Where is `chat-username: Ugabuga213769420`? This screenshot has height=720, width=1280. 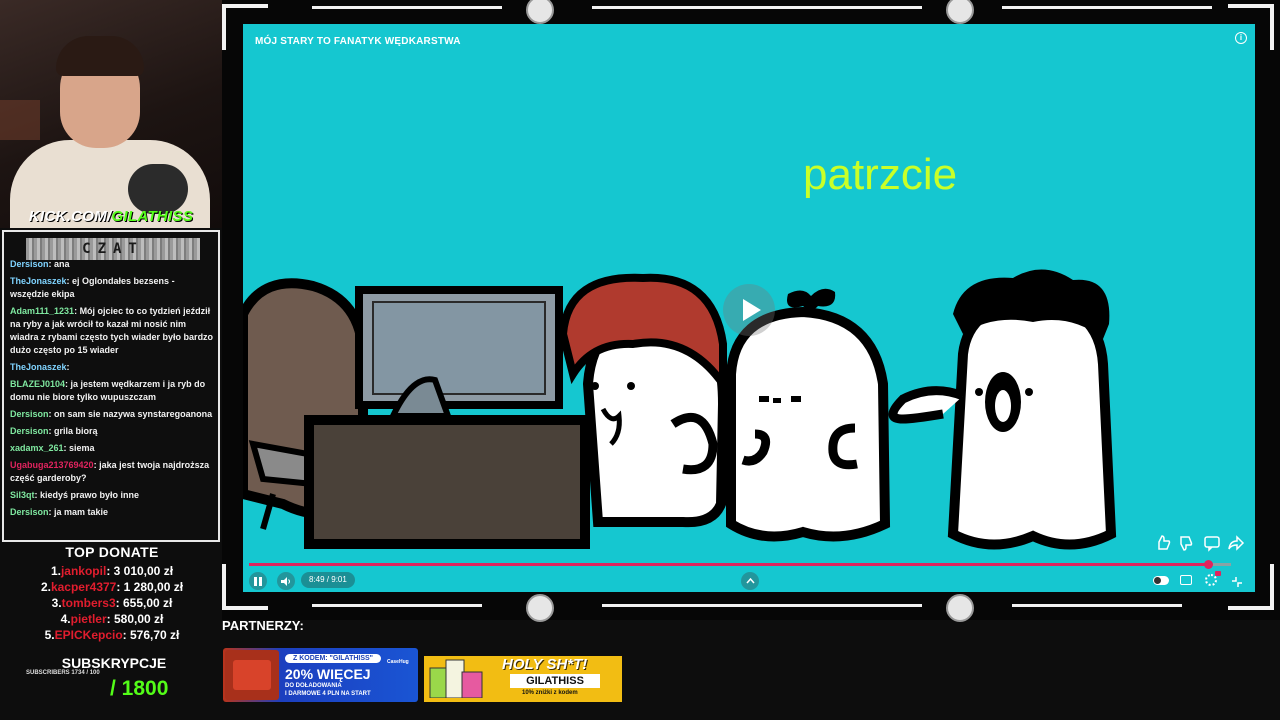
chat-username: Ugabuga213769420 is located at coordinates (52, 465).